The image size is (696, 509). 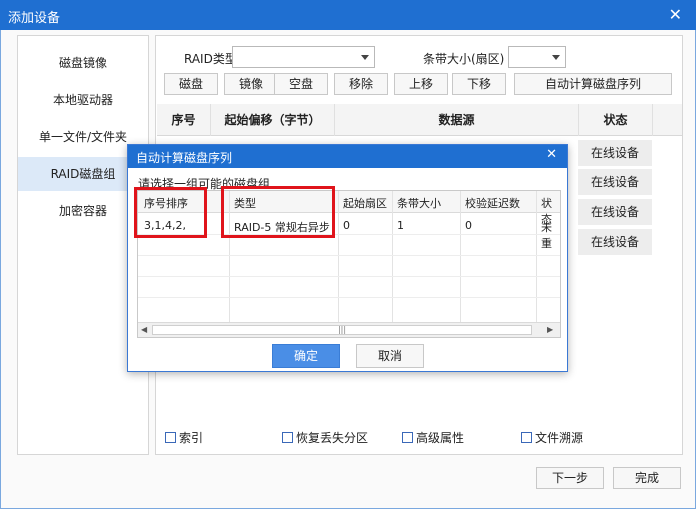 I want to click on col-start-sector: 起始扇区, so click(x=365, y=203).